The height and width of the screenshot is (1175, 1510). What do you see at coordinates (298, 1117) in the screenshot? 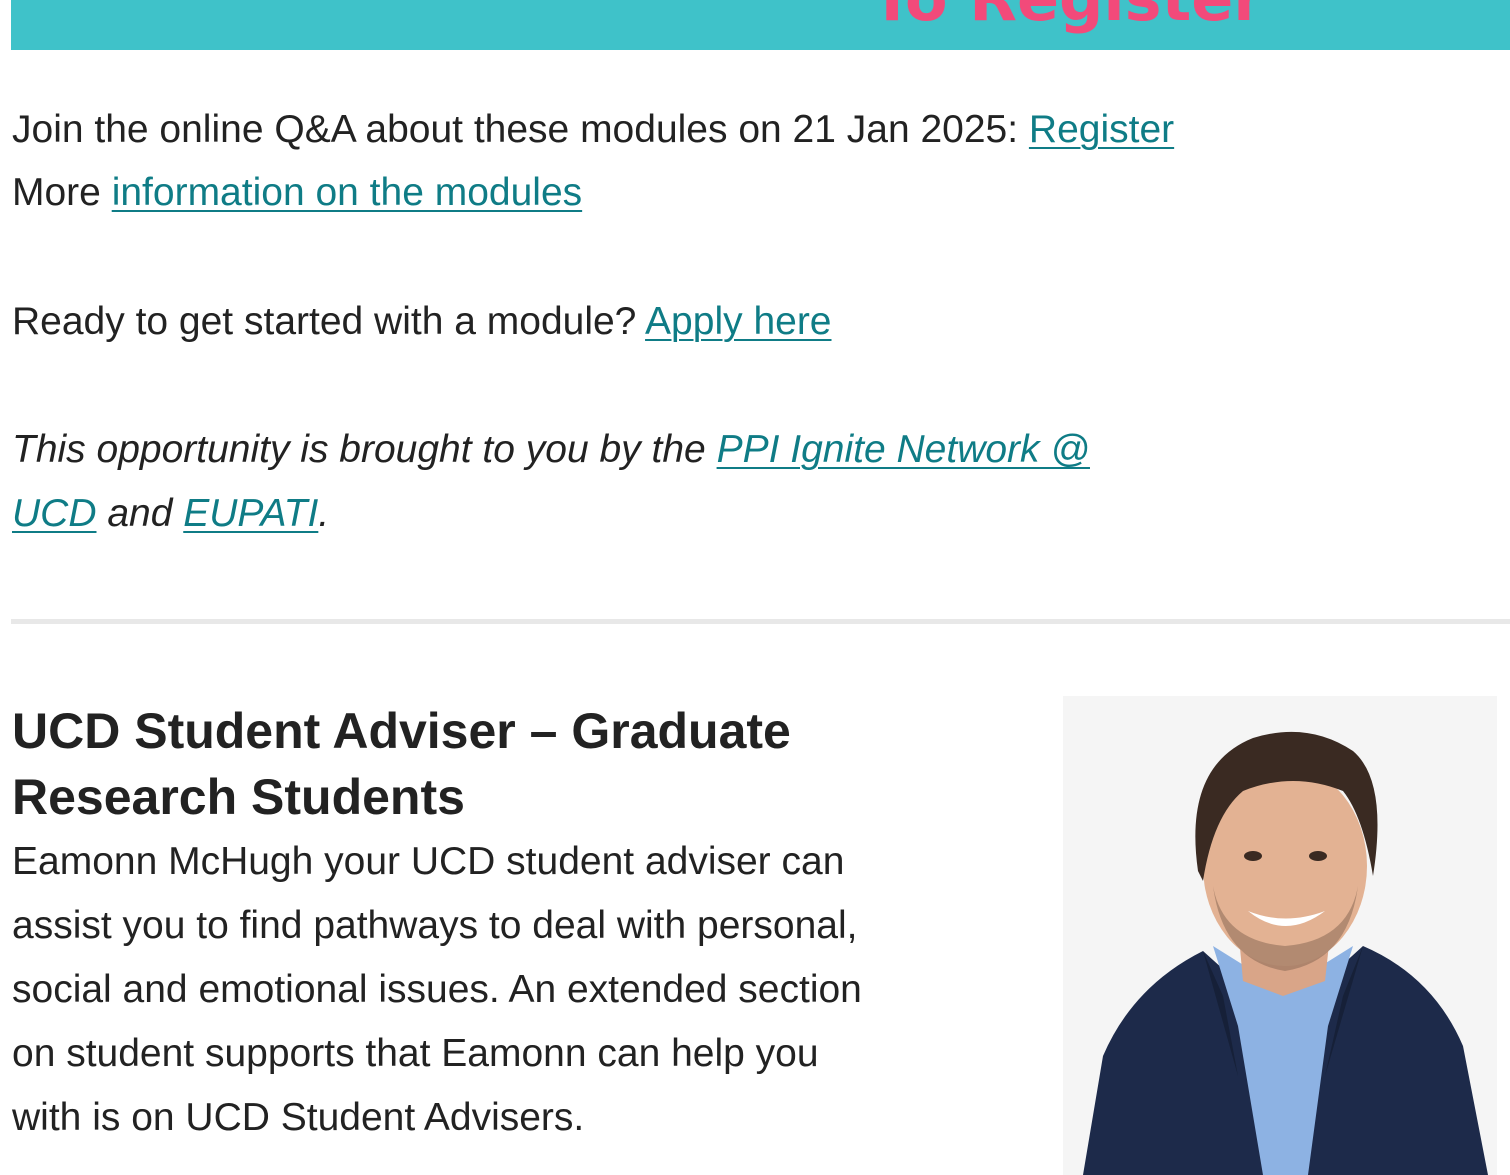
I see `adviser-body-line-5: with is on UCD Student Advisers.` at bounding box center [298, 1117].